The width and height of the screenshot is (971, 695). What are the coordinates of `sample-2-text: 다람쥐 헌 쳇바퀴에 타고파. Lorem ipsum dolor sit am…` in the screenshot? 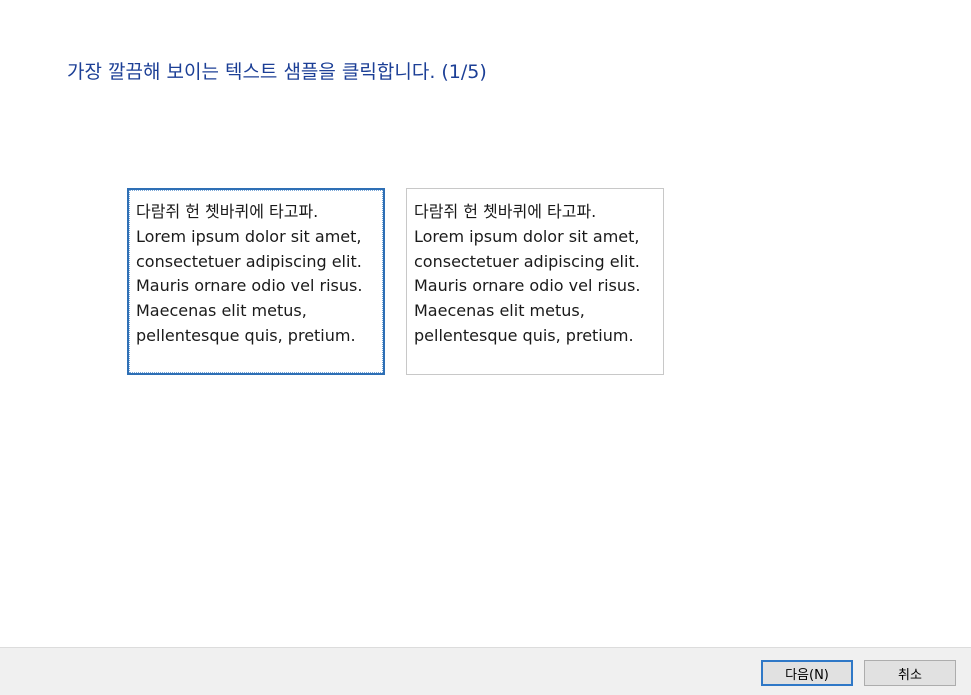 It's located at (527, 273).